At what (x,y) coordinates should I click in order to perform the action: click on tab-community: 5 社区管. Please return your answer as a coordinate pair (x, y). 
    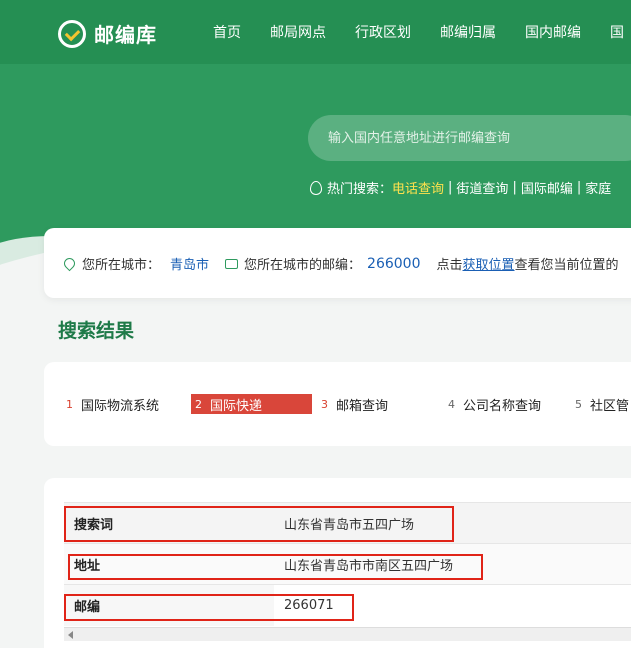
    Looking at the image, I should click on (602, 404).